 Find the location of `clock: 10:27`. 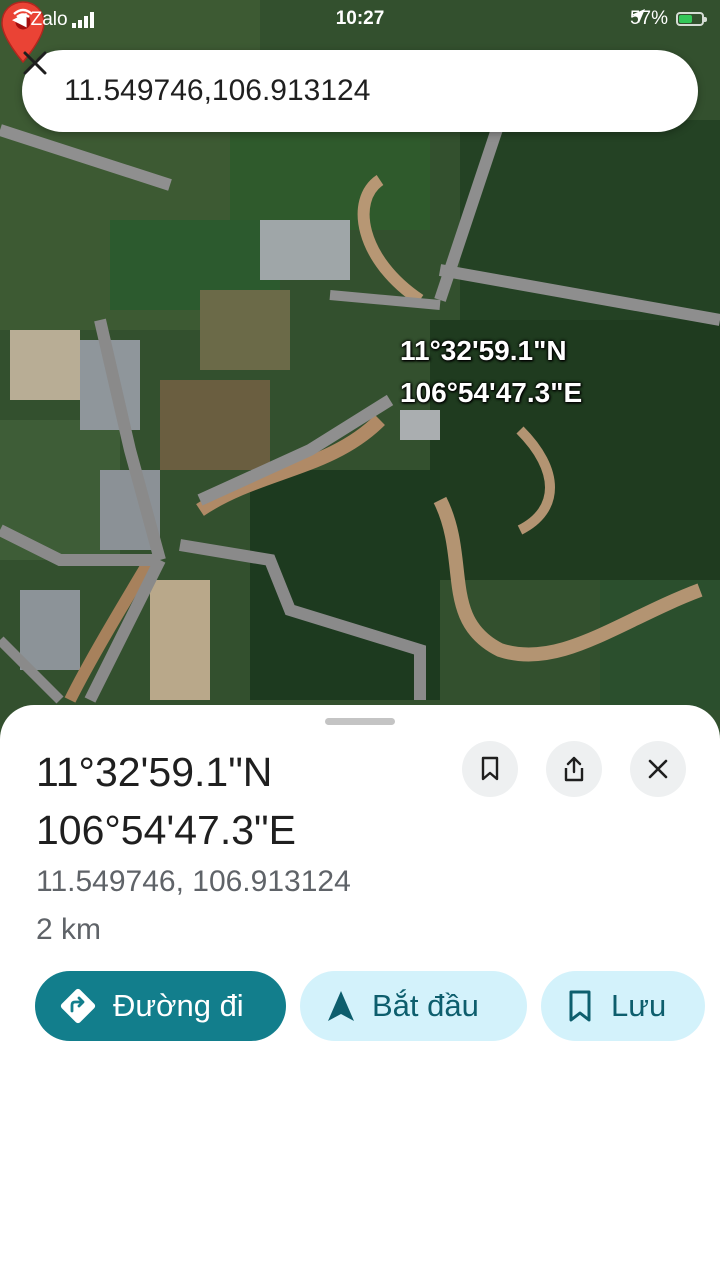

clock: 10:27 is located at coordinates (360, 18).